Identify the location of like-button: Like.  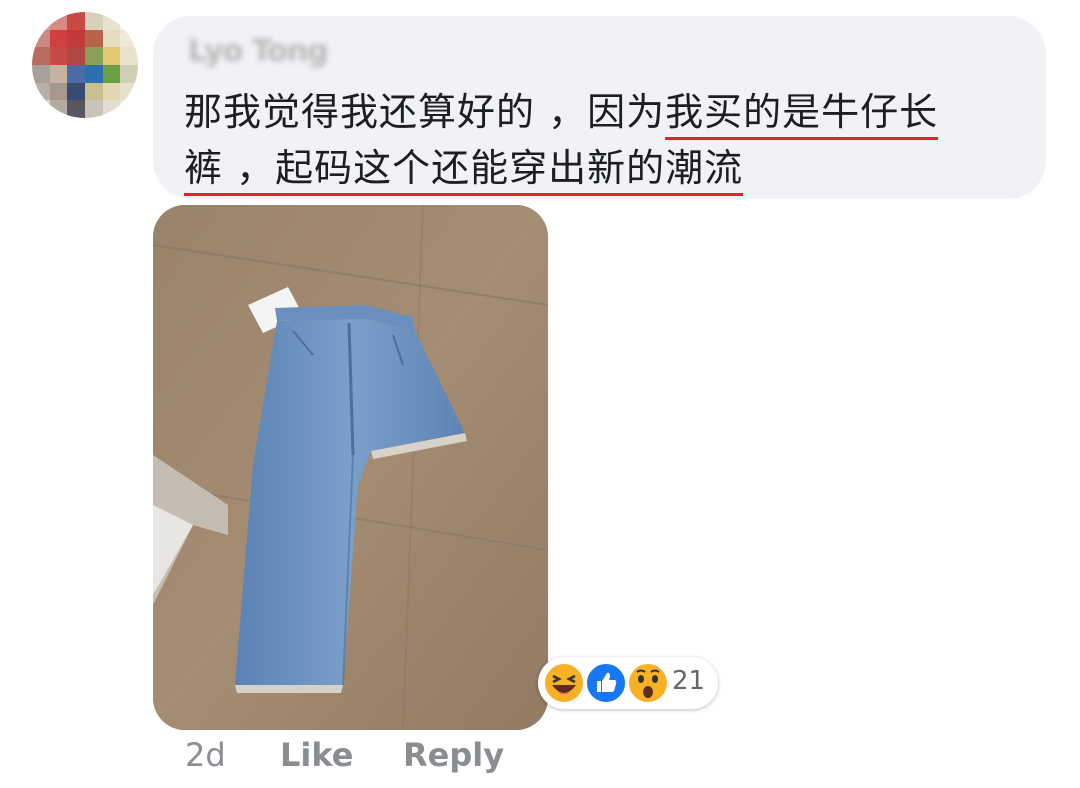
(316, 755).